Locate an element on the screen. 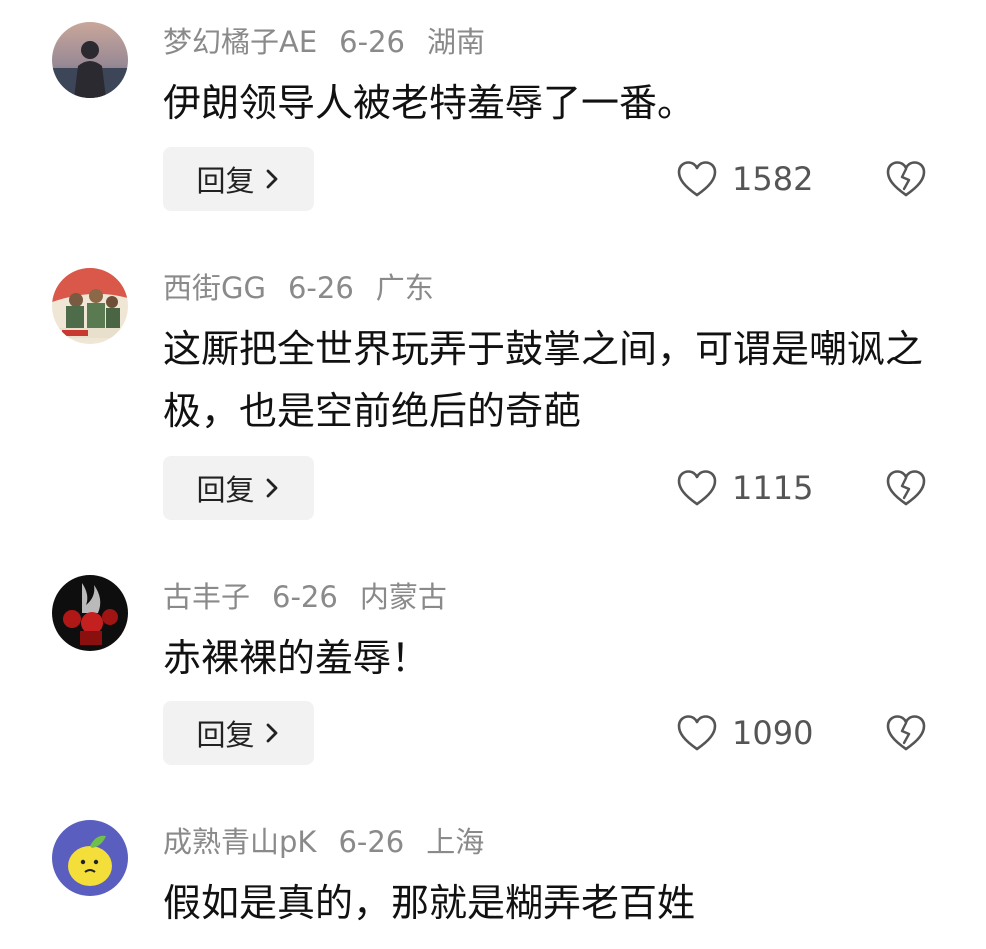  like-button: 1115 is located at coordinates (744, 488).